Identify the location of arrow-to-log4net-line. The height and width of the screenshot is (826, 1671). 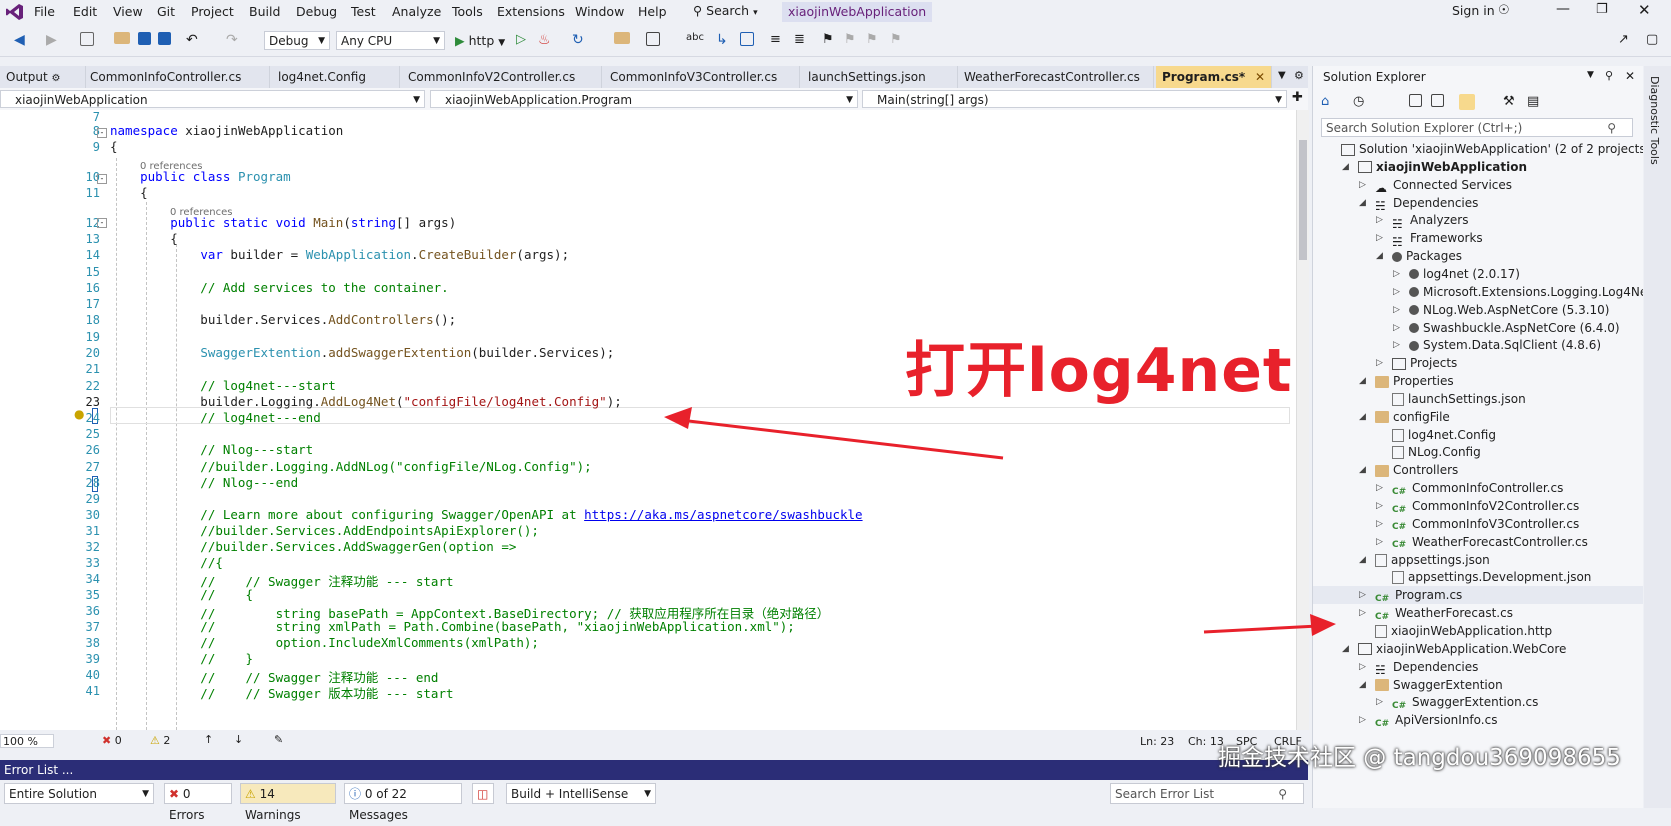
(841, 439).